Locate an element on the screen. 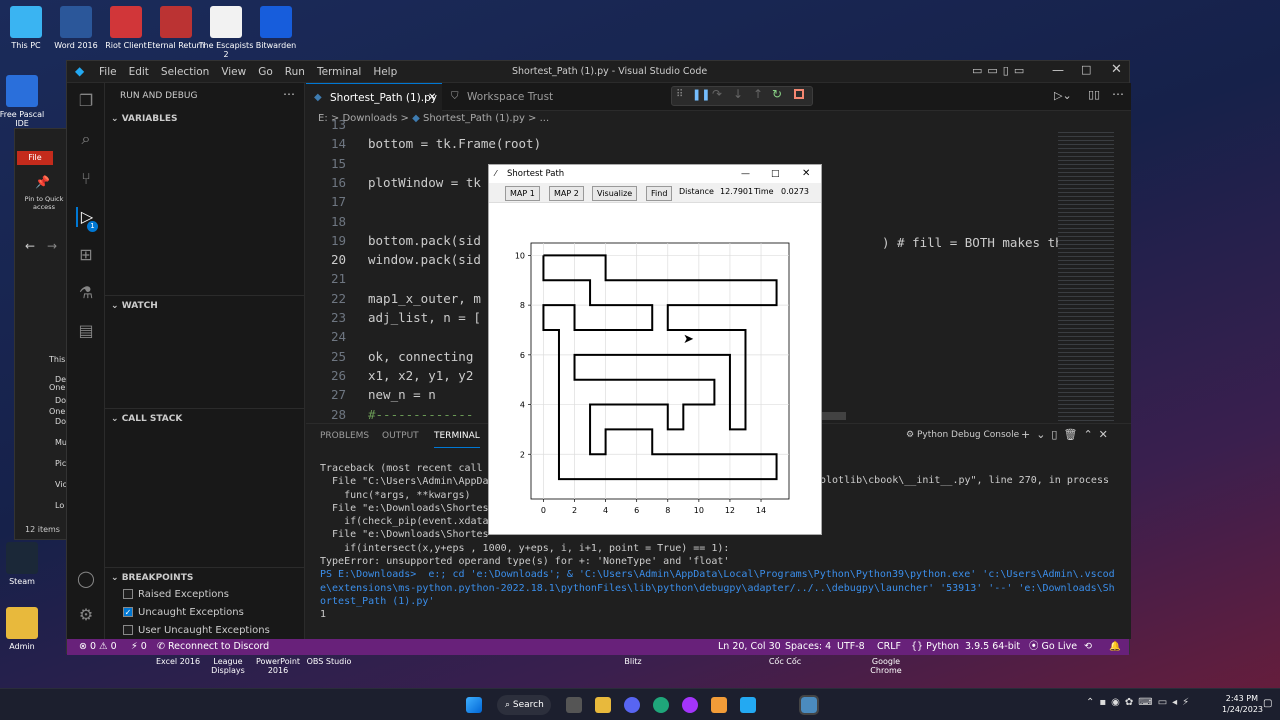 The image size is (1280, 720). menu-file: File is located at coordinates (108, 72).